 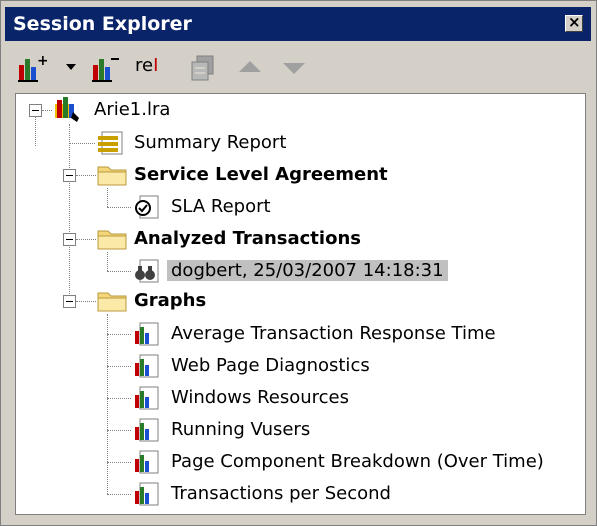 What do you see at coordinates (250, 67) in the screenshot?
I see `move-up-icon` at bounding box center [250, 67].